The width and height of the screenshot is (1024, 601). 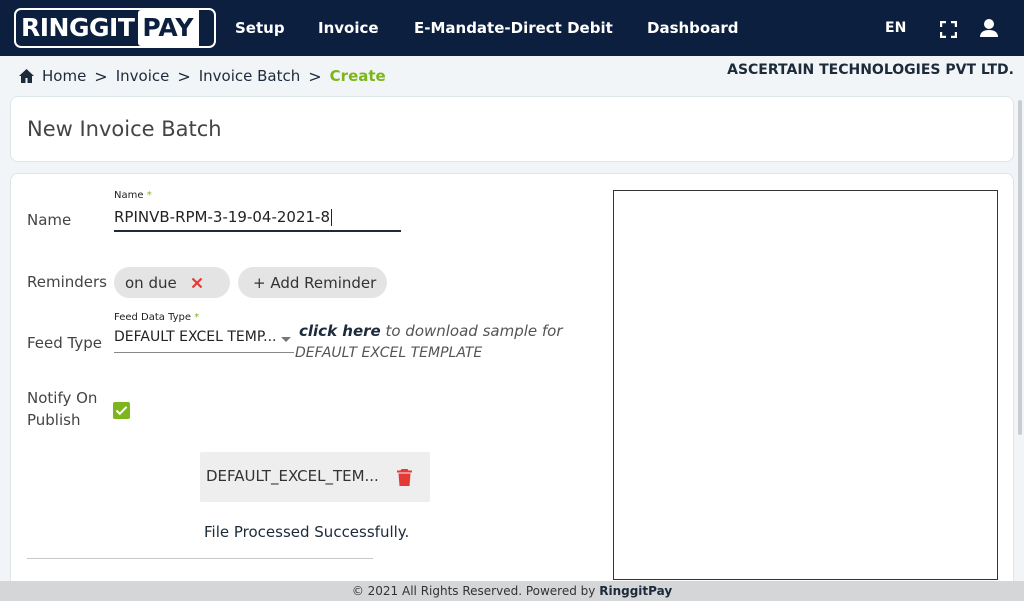 I want to click on home-icon, so click(x=26, y=76).